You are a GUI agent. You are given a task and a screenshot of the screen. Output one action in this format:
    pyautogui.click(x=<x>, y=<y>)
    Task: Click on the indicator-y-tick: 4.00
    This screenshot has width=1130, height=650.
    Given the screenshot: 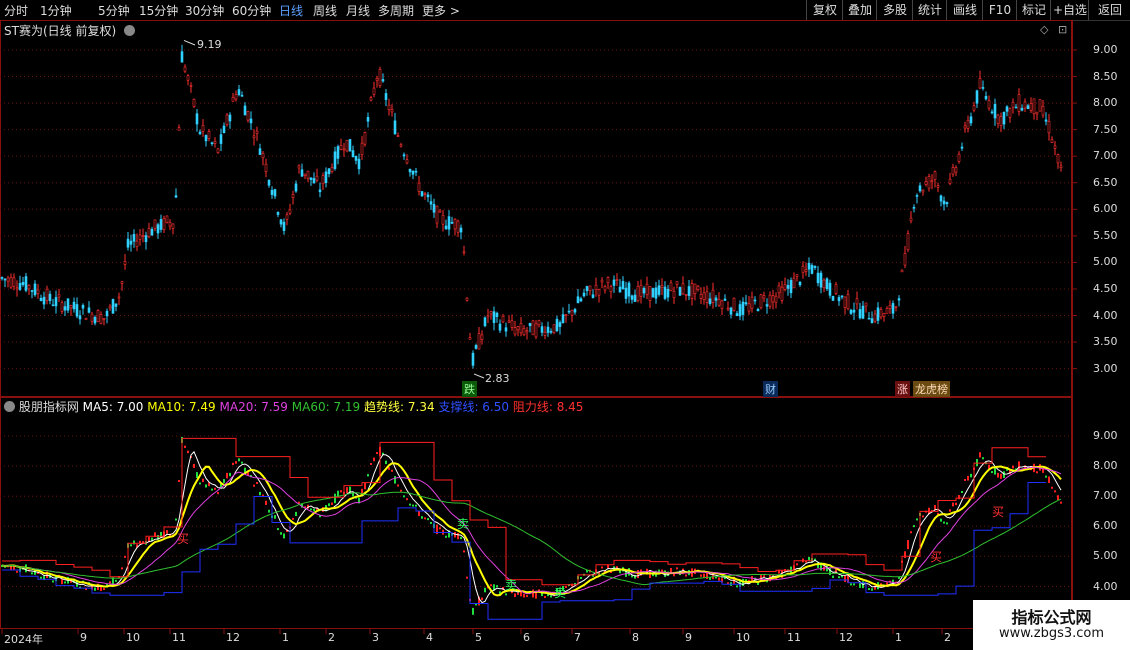 What is the action you would take?
    pyautogui.click(x=1105, y=586)
    